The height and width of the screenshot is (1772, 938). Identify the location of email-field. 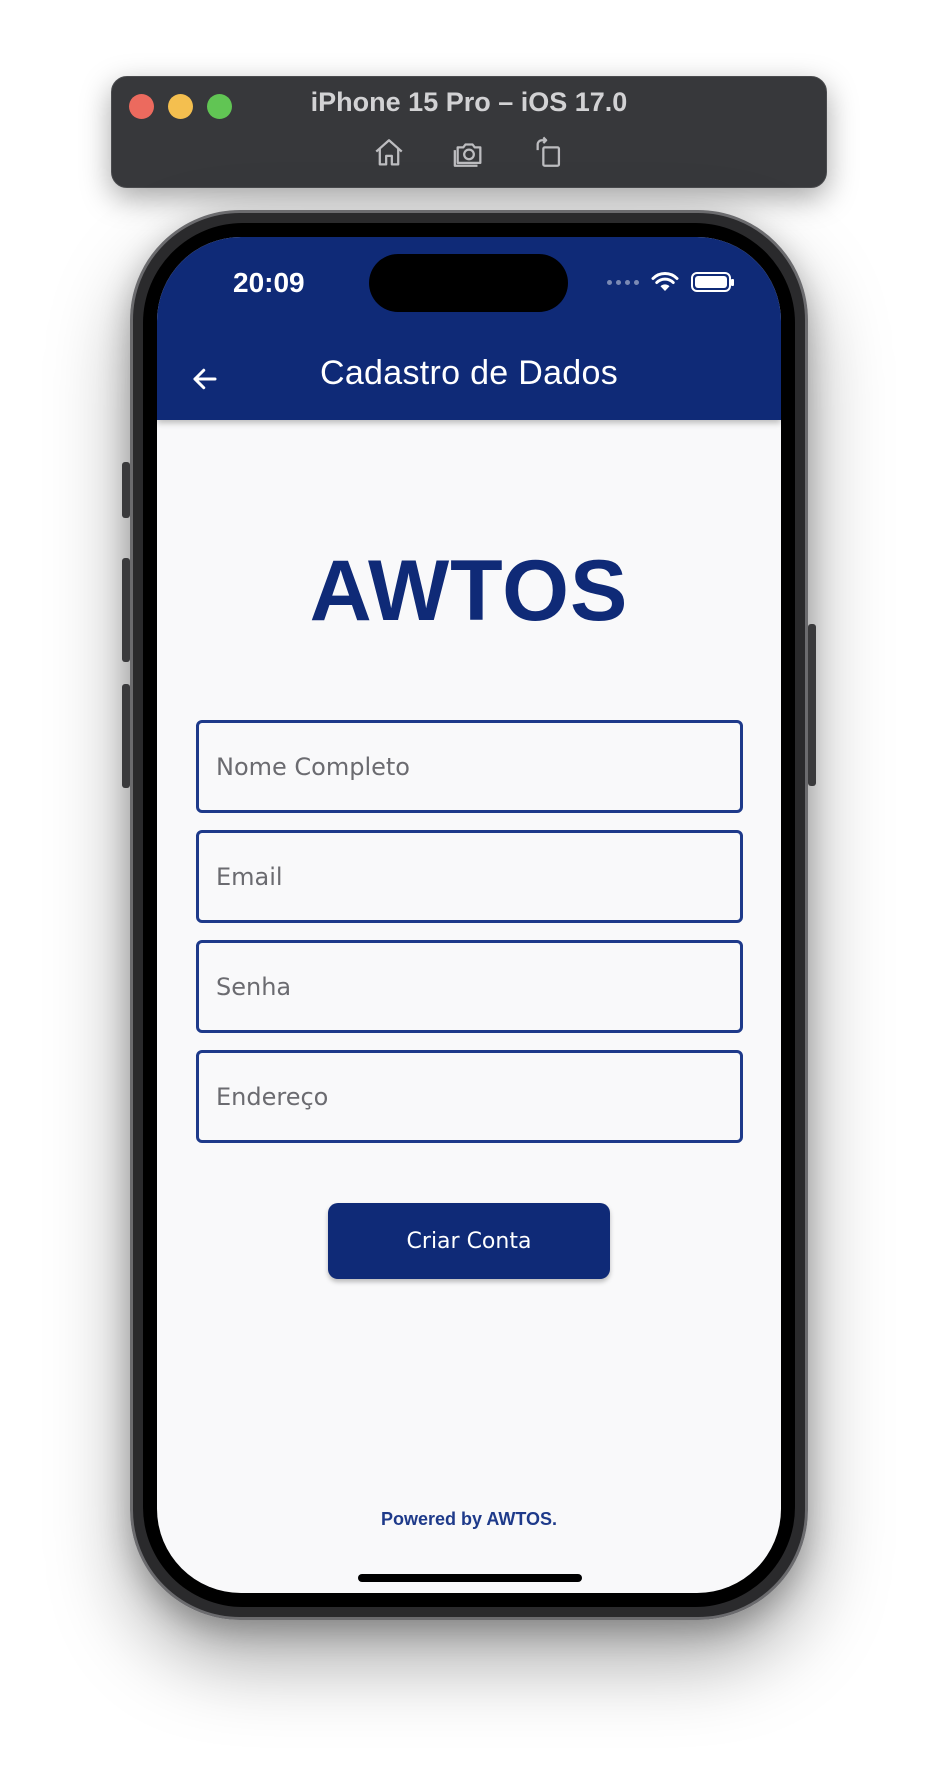
(469, 876).